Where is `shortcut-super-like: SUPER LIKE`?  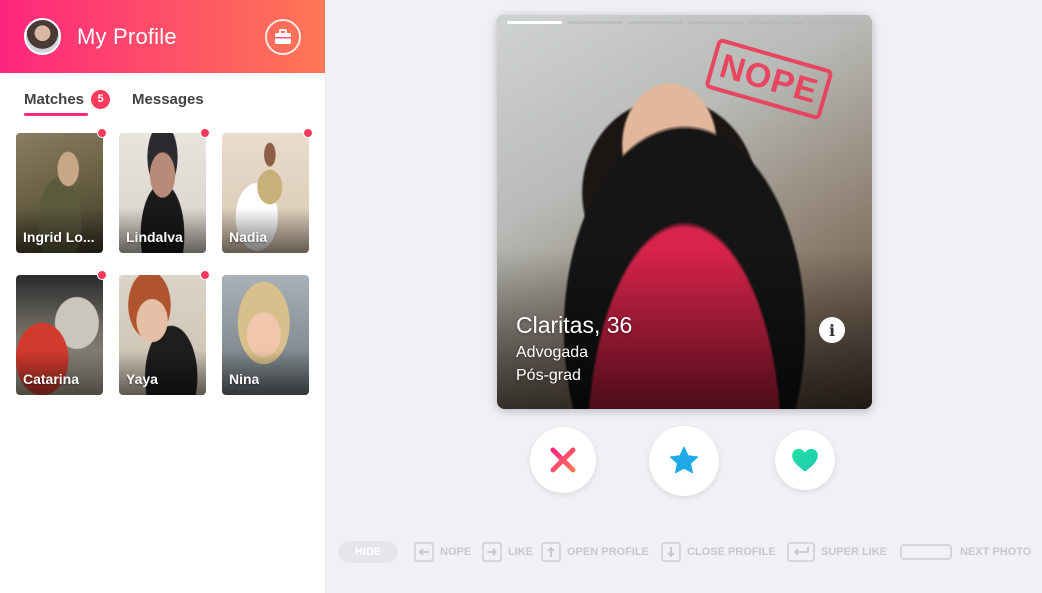 shortcut-super-like: SUPER LIKE is located at coordinates (837, 552).